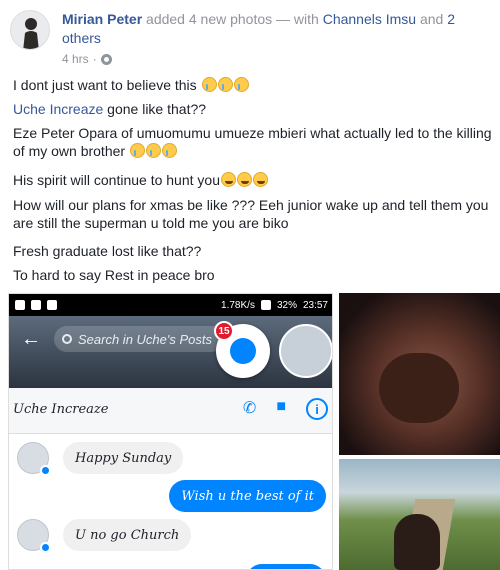 The height and width of the screenshot is (570, 500). Describe the element at coordinates (102, 19) in the screenshot. I see `author-name: Mirian Peter` at that location.